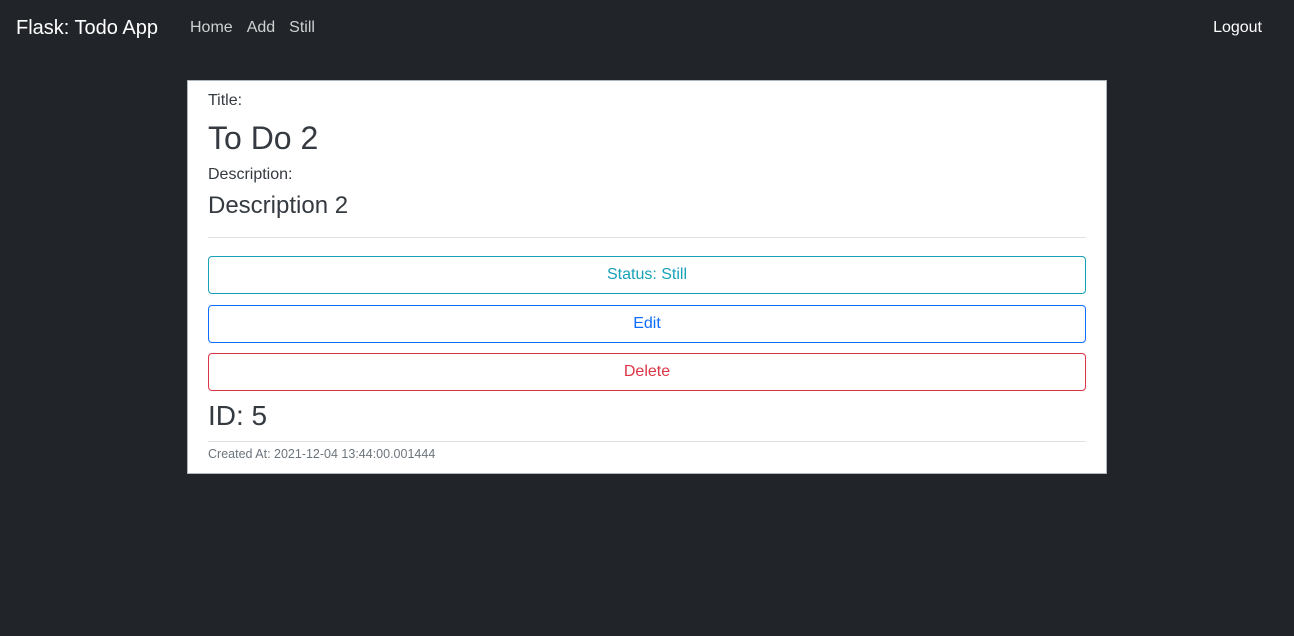 Image resolution: width=1294 pixels, height=636 pixels. What do you see at coordinates (647, 237) in the screenshot?
I see `divider` at bounding box center [647, 237].